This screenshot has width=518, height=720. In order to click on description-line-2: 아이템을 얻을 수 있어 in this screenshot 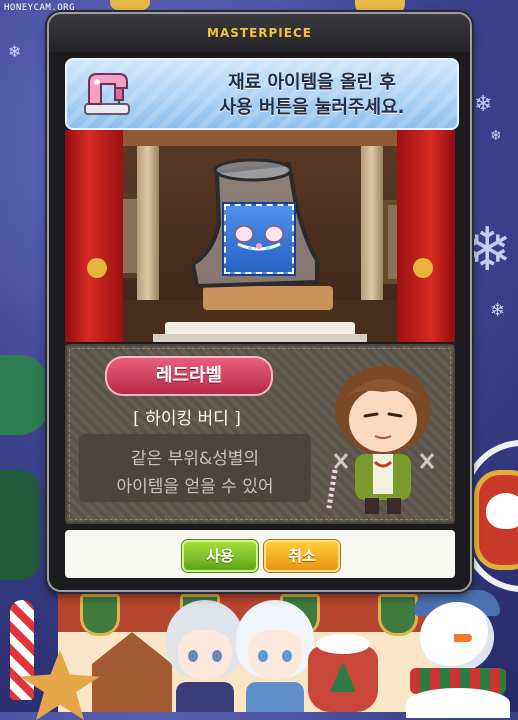, I will do `click(195, 487)`.